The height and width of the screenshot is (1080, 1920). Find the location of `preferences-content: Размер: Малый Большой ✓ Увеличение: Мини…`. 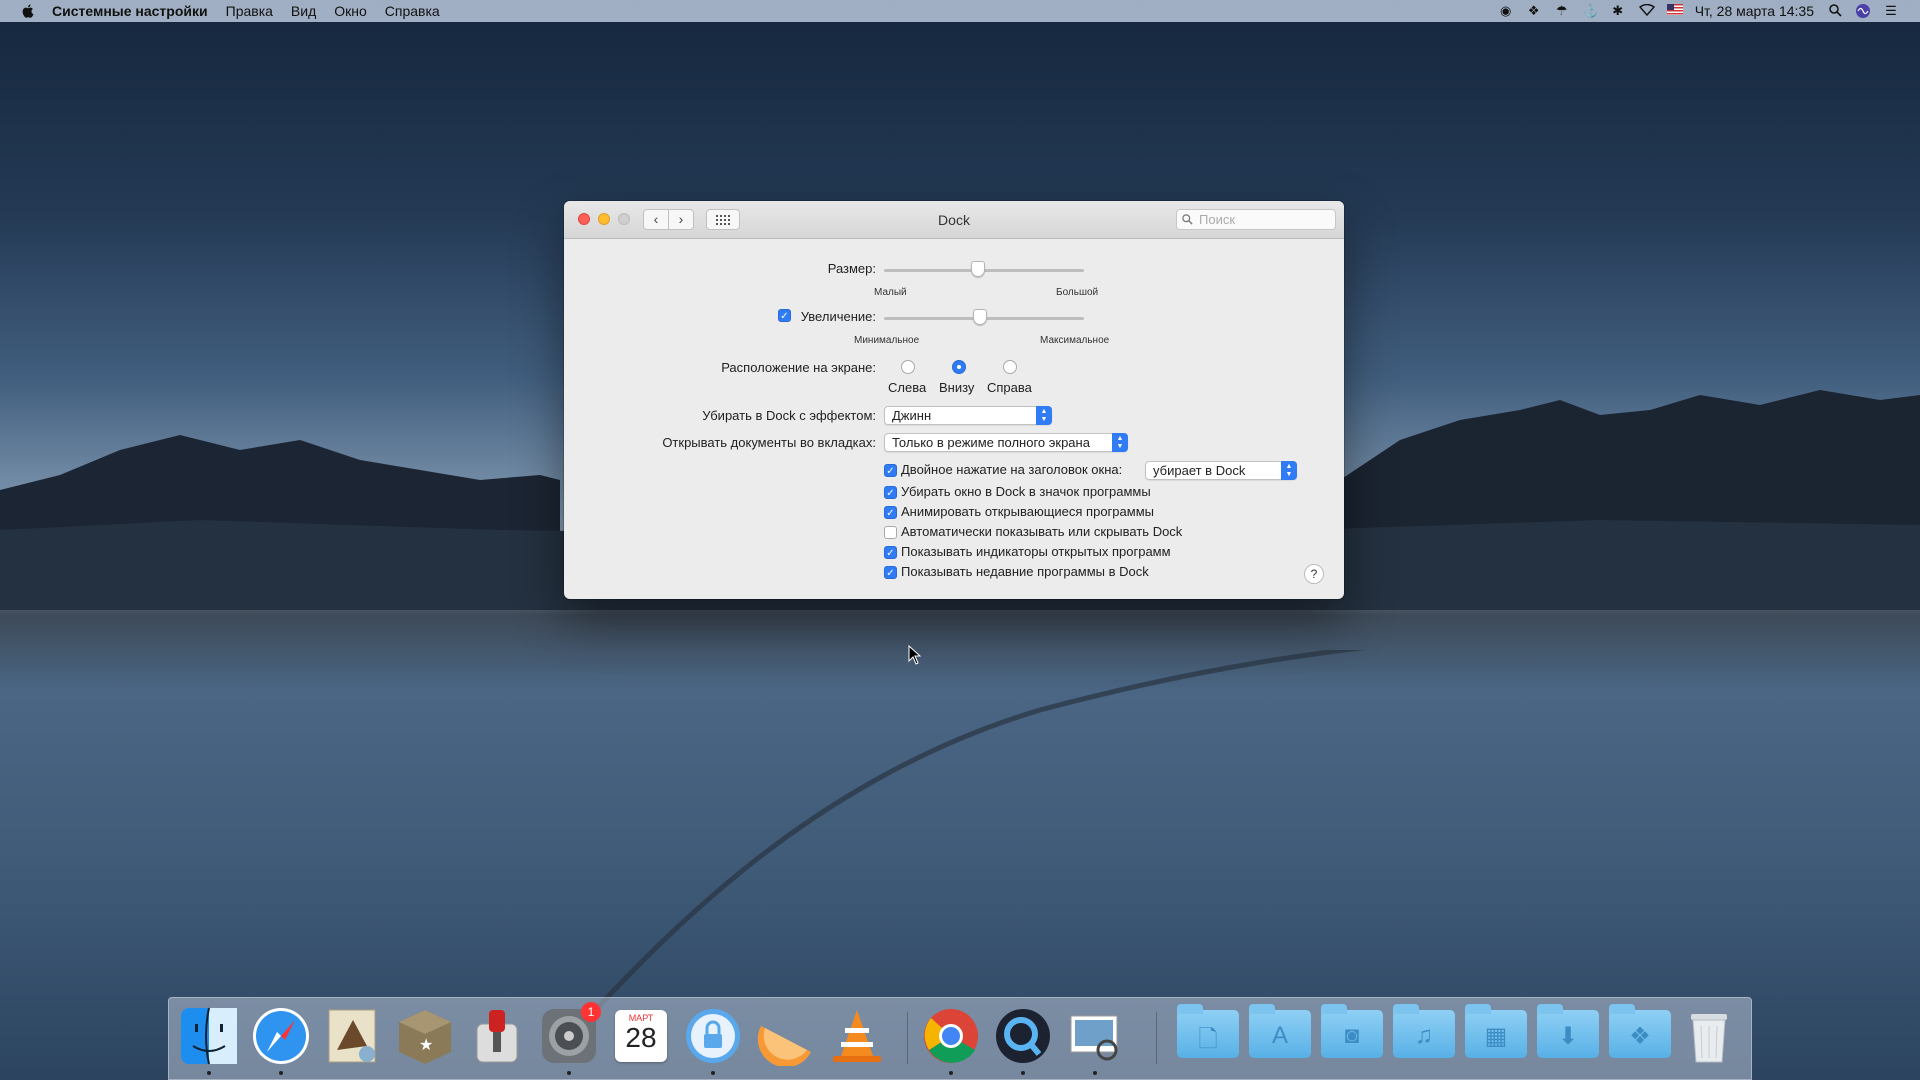

preferences-content: Размер: Малый Большой ✓ Увеличение: Мини… is located at coordinates (954, 419).